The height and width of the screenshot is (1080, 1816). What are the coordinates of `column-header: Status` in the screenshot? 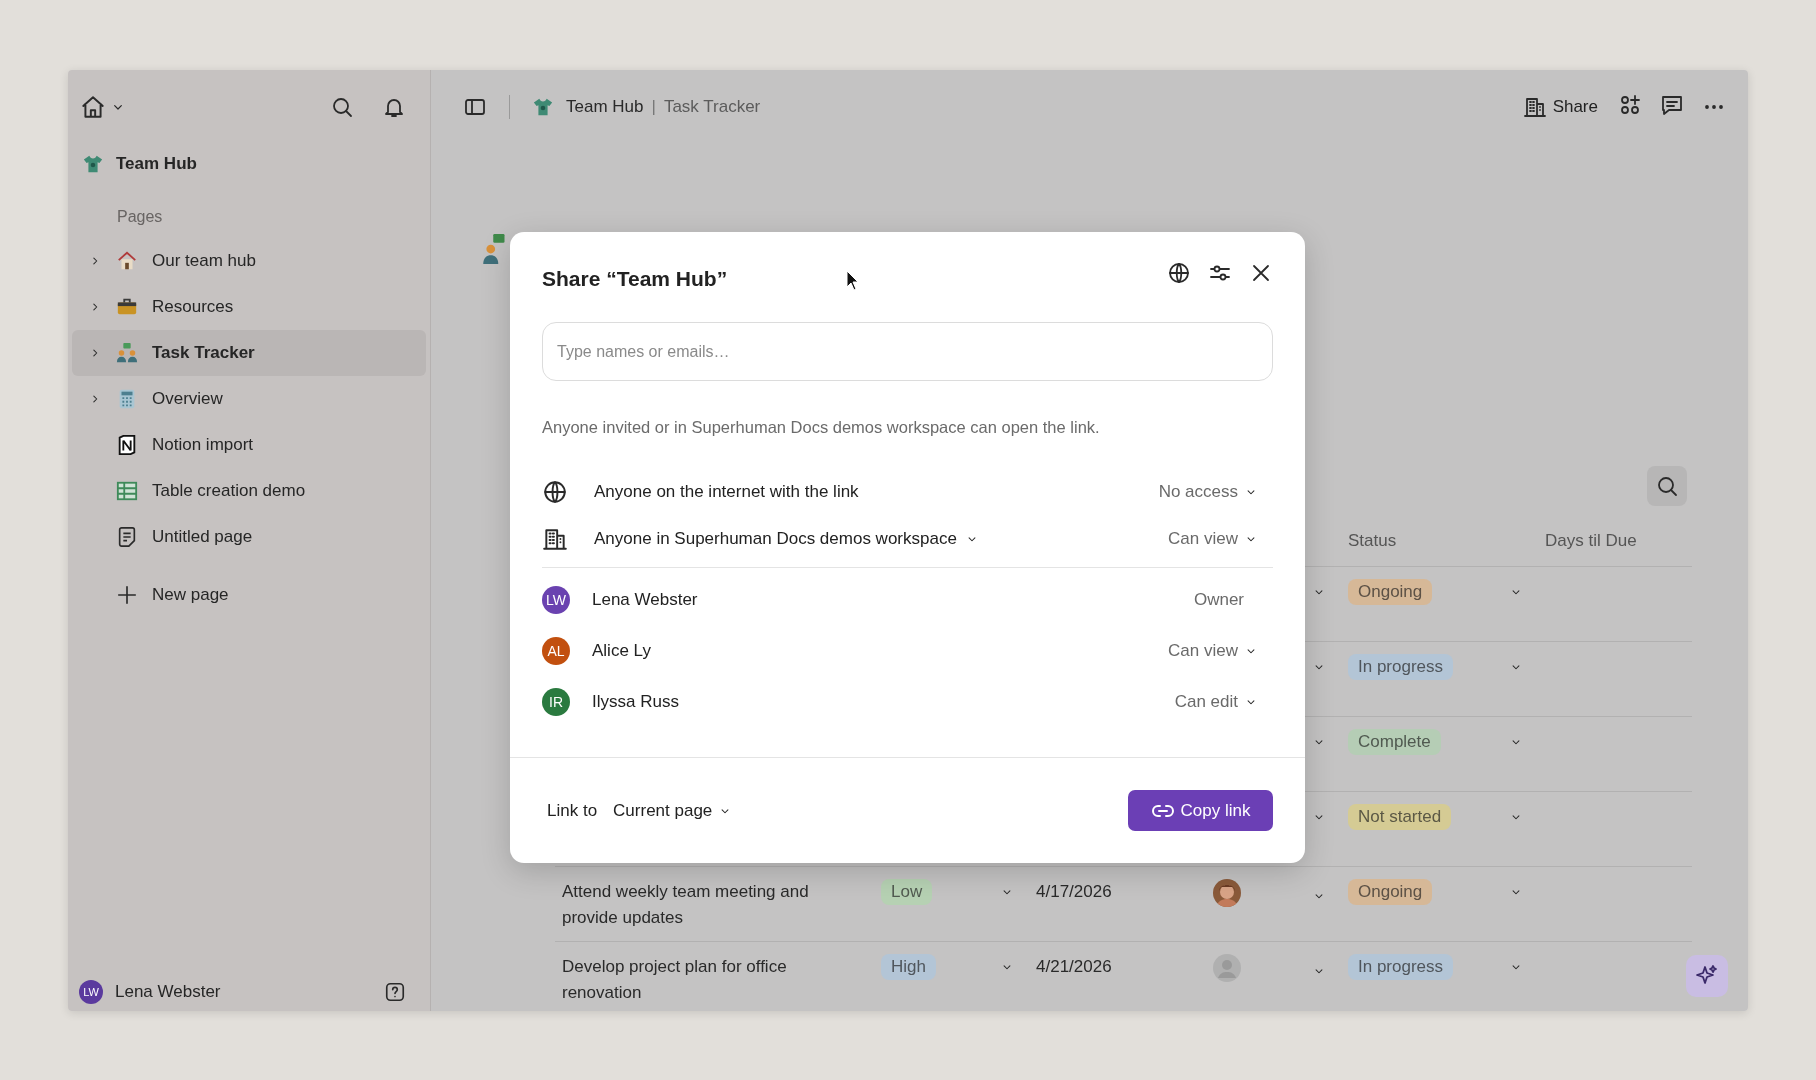 It's located at (1446, 541).